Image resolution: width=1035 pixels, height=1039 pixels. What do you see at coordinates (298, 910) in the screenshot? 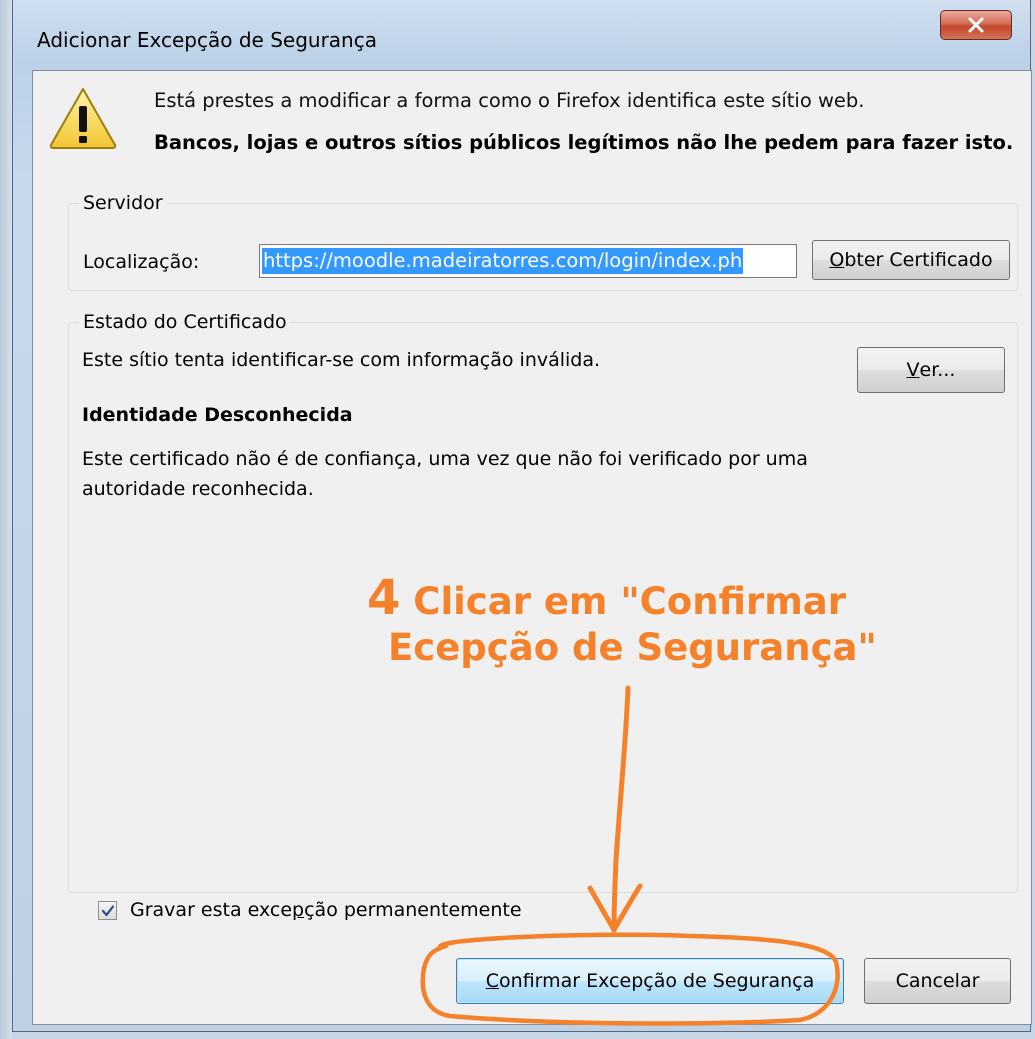
I see `accelerator-key: p` at bounding box center [298, 910].